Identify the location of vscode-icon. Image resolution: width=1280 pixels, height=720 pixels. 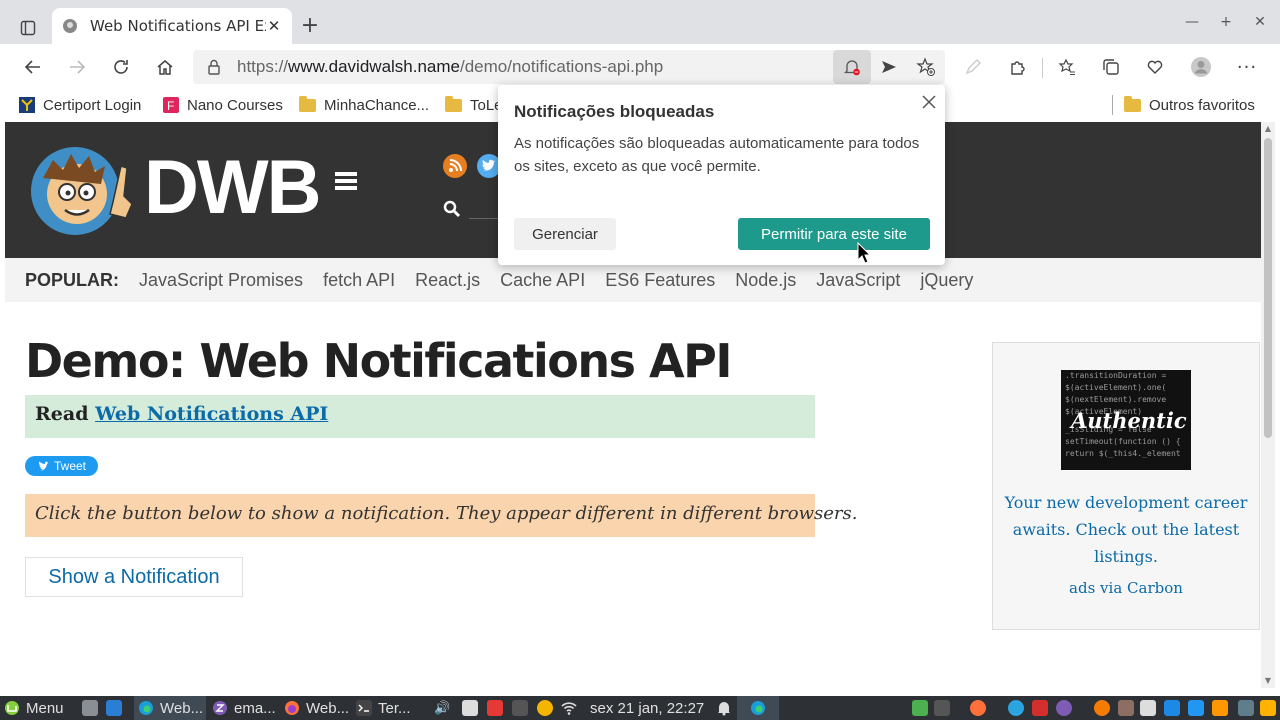
(1196, 708).